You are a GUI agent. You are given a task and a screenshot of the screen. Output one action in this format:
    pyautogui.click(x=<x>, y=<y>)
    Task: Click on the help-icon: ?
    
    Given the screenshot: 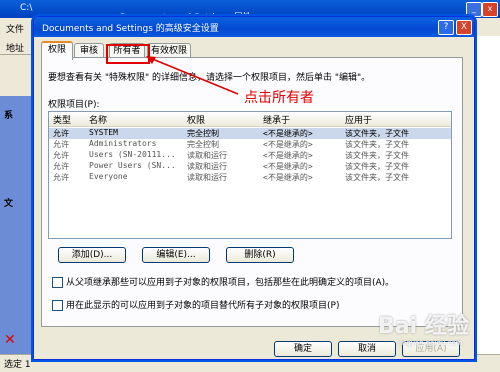 What is the action you would take?
    pyautogui.click(x=446, y=27)
    